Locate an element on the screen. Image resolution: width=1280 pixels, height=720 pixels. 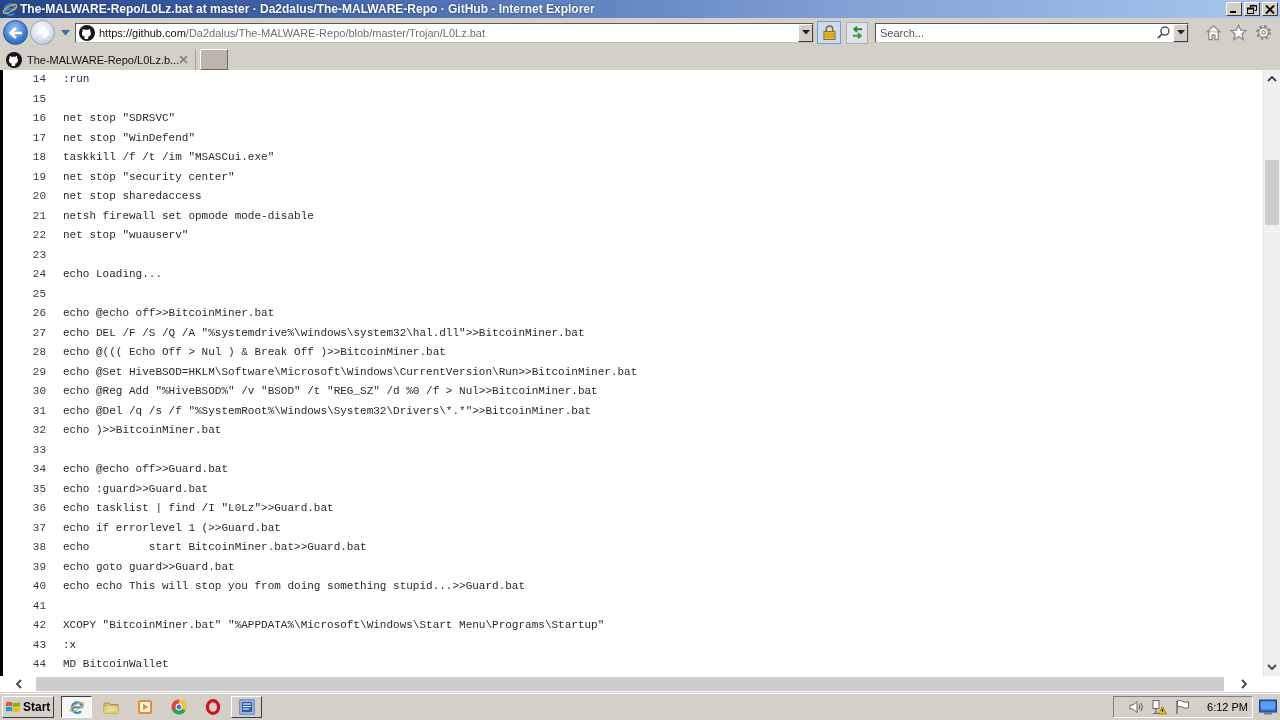
restore-icon is located at coordinates (1252, 9).